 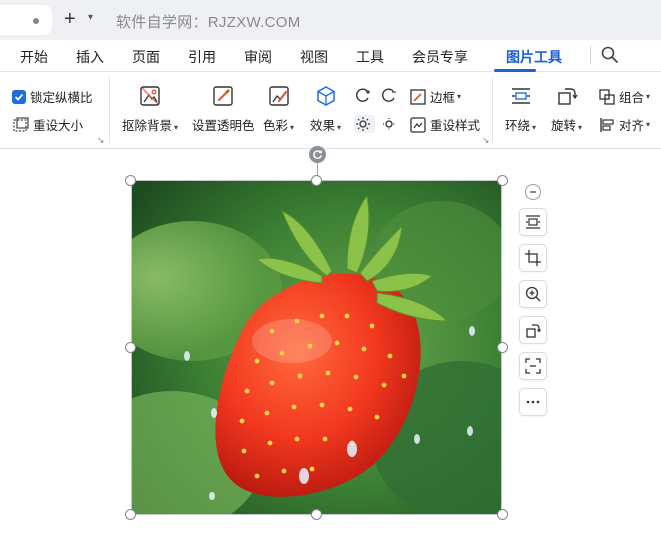 I want to click on resize-handle-left, so click(x=130, y=347).